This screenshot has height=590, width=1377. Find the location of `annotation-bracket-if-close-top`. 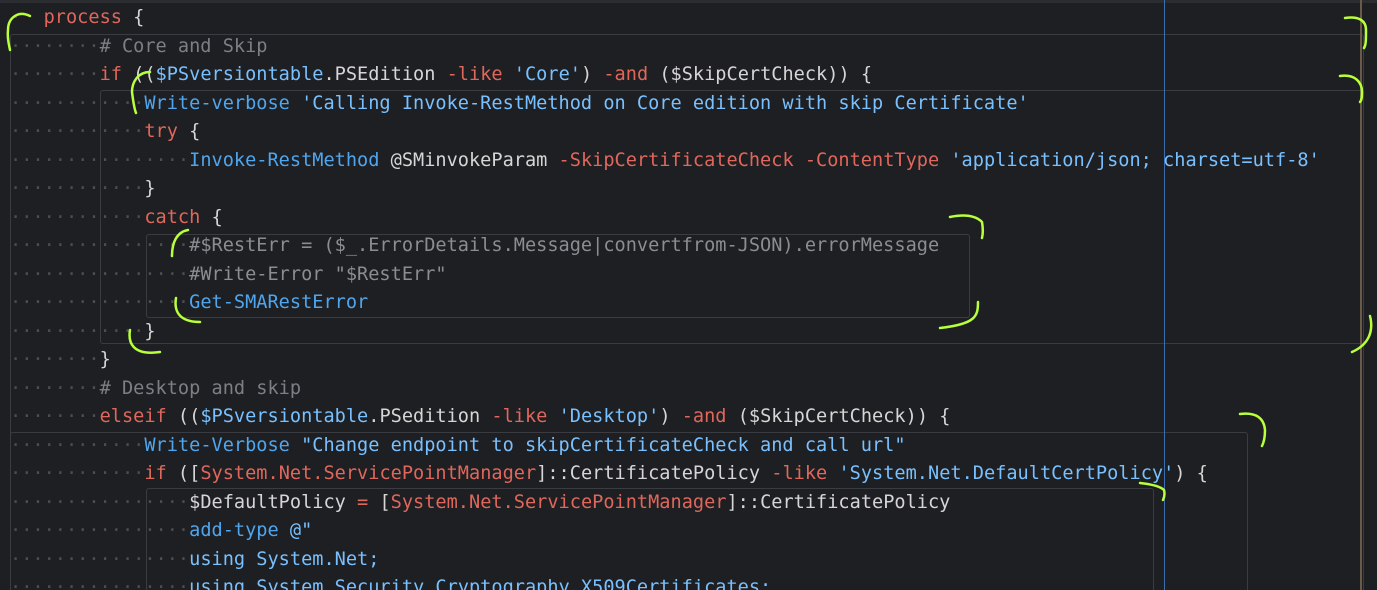

annotation-bracket-if-close-top is located at coordinates (1351, 89).